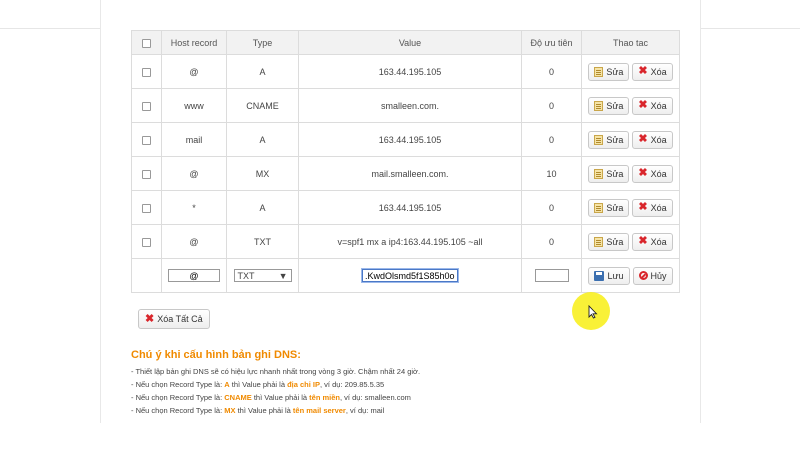 Image resolution: width=800 pixels, height=450 pixels. I want to click on clear-all-button: ✖ Xóa Tất Cả, so click(174, 319).